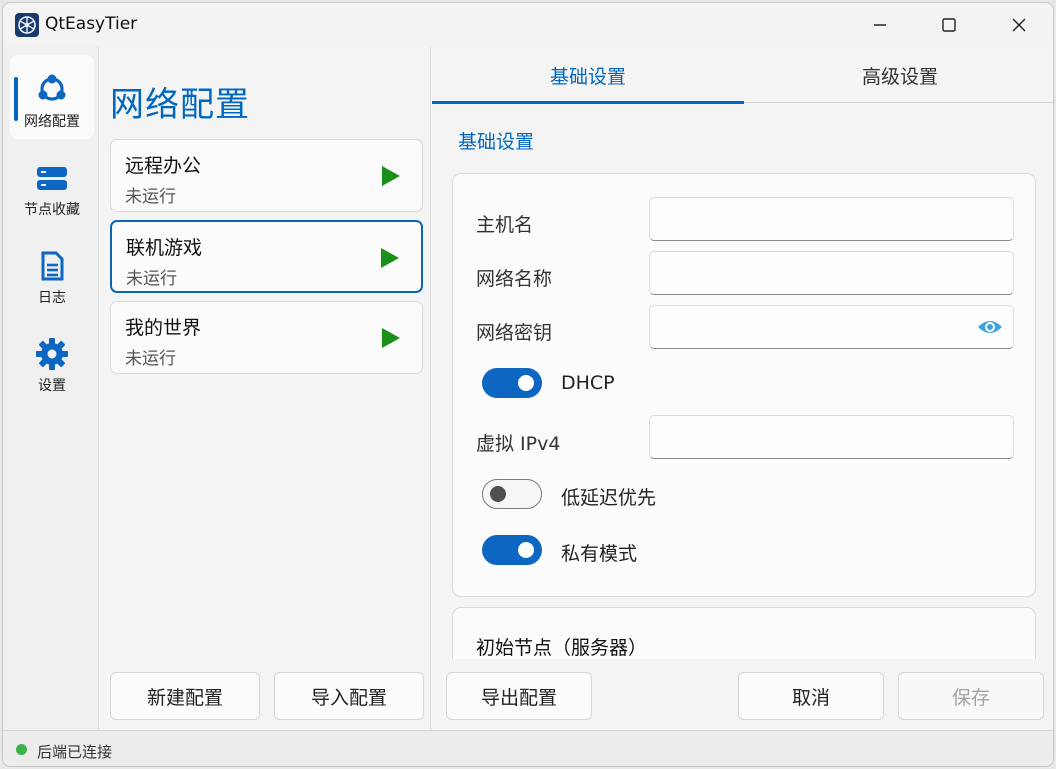 Image resolution: width=1056 pixels, height=769 pixels. I want to click on maximize-button, so click(949, 25).